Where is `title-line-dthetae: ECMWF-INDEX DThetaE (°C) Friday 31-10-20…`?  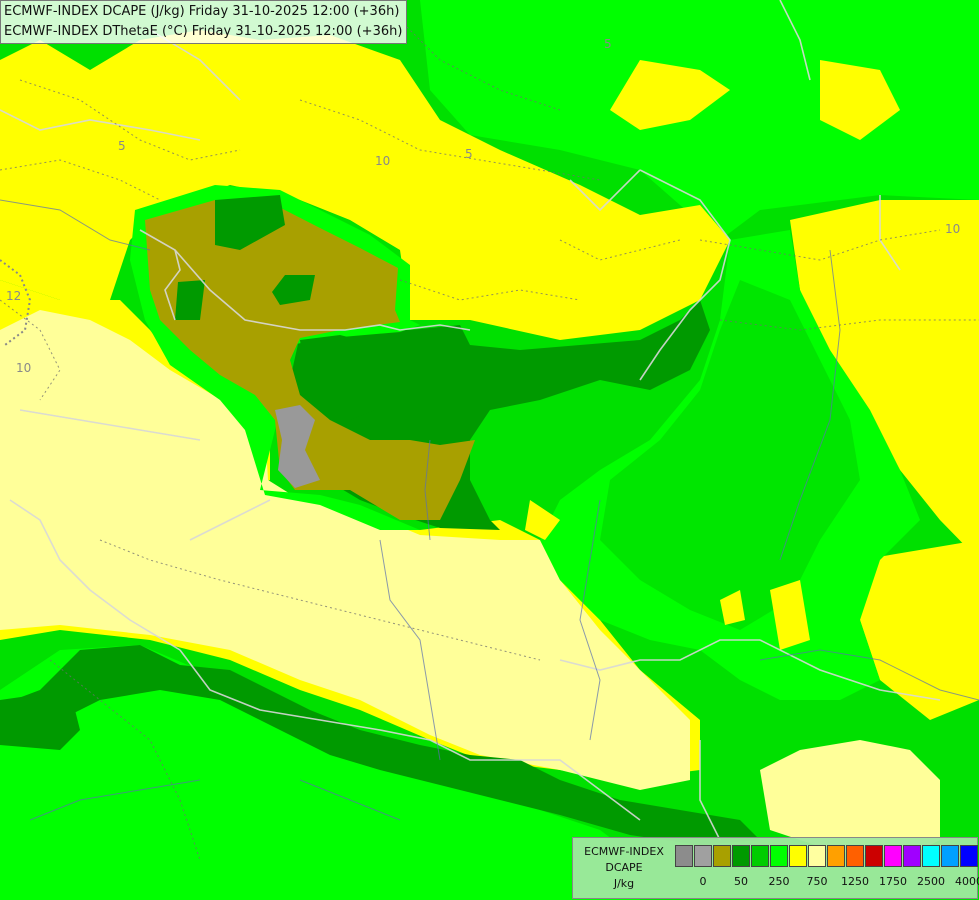 title-line-dthetae: ECMWF-INDEX DThetaE (°C) Friday 31-10-20… is located at coordinates (203, 31).